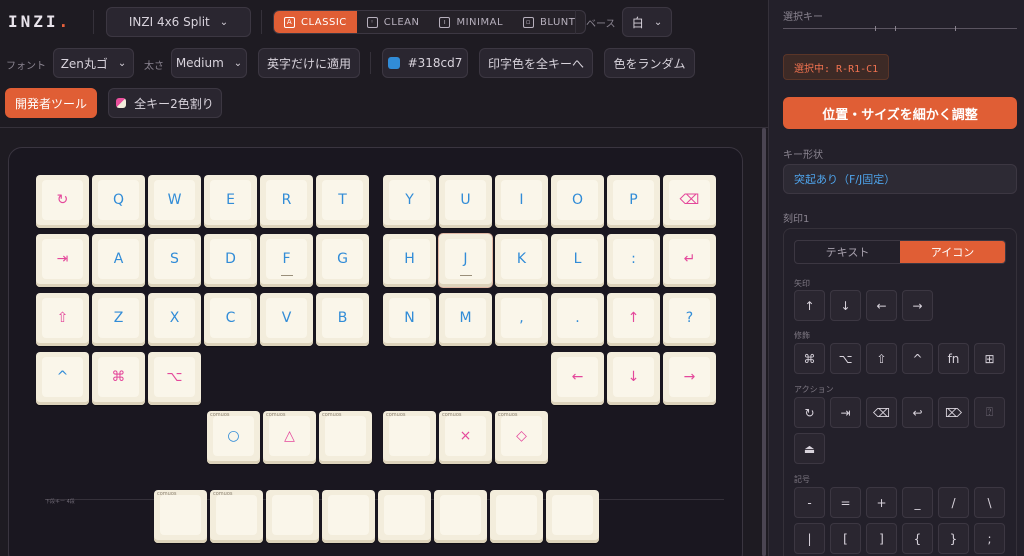  What do you see at coordinates (633, 260) in the screenshot?
I see `key-right-r1-c4: :` at bounding box center [633, 260].